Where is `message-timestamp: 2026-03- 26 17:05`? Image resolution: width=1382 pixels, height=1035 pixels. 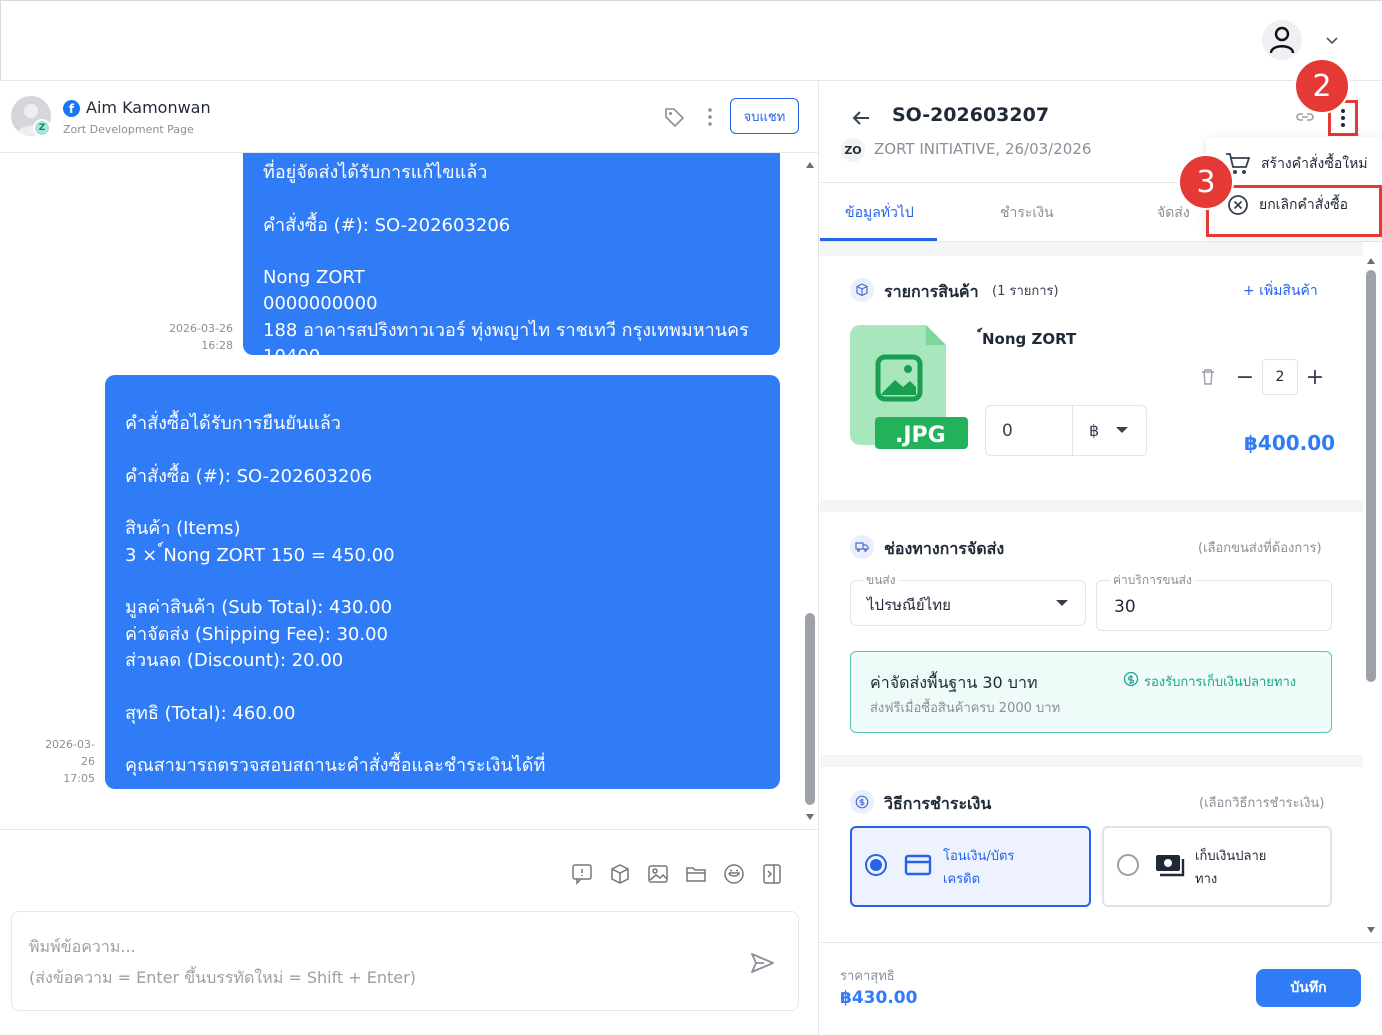
message-timestamp: 2026-03- 26 17:05 is located at coordinates (62, 761).